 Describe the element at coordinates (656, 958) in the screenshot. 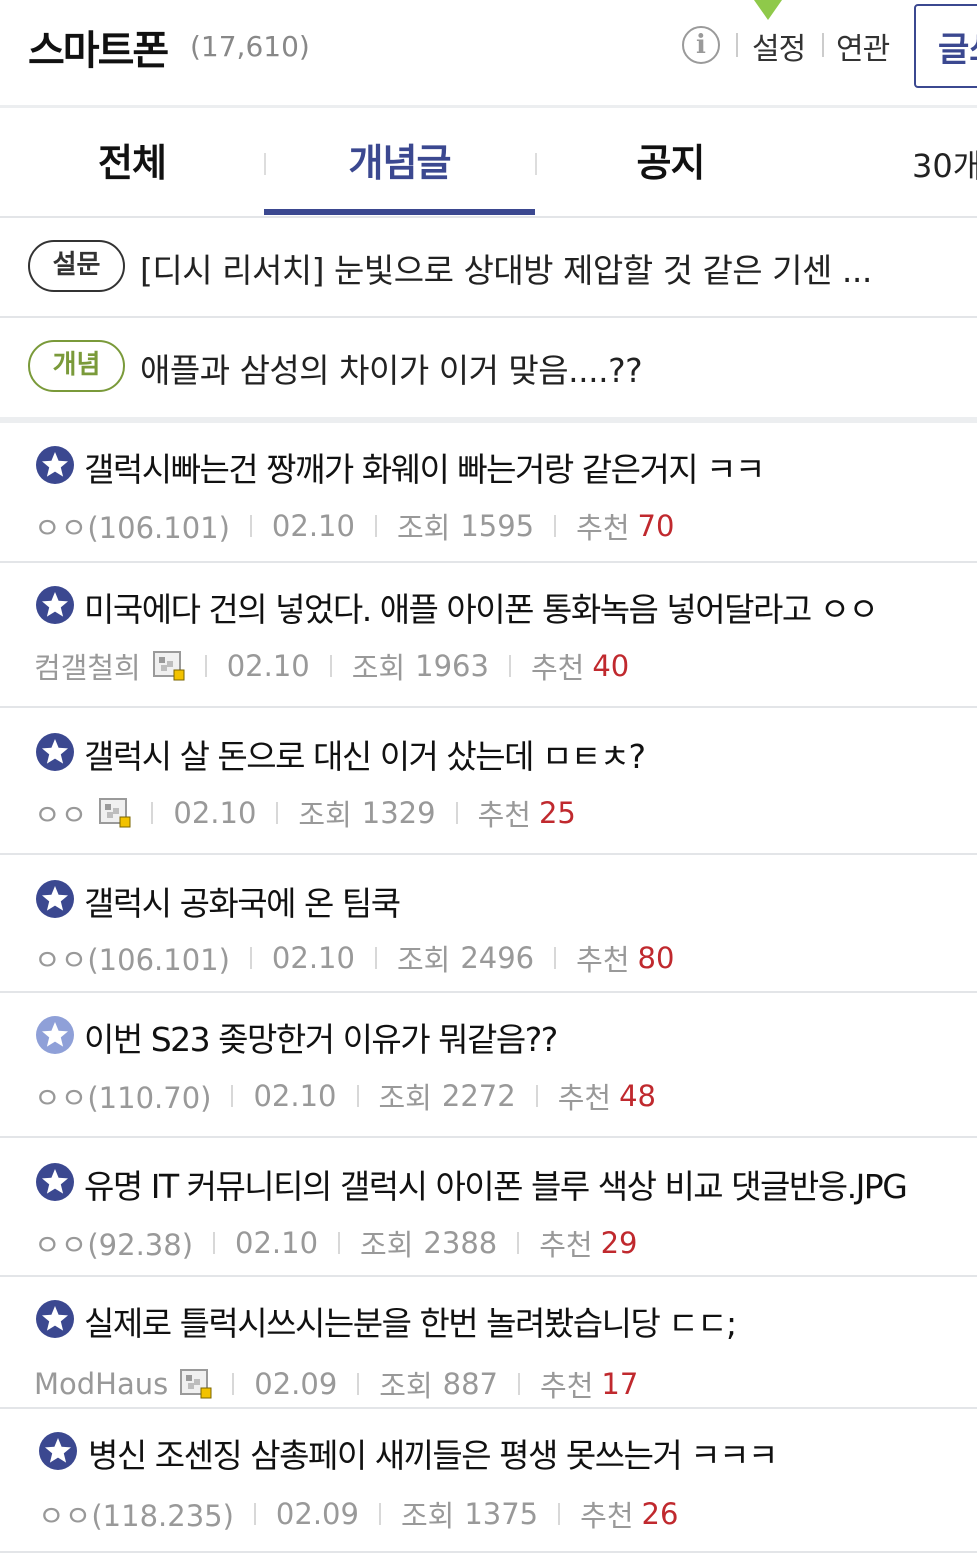

I see `recommend-count: 80` at that location.